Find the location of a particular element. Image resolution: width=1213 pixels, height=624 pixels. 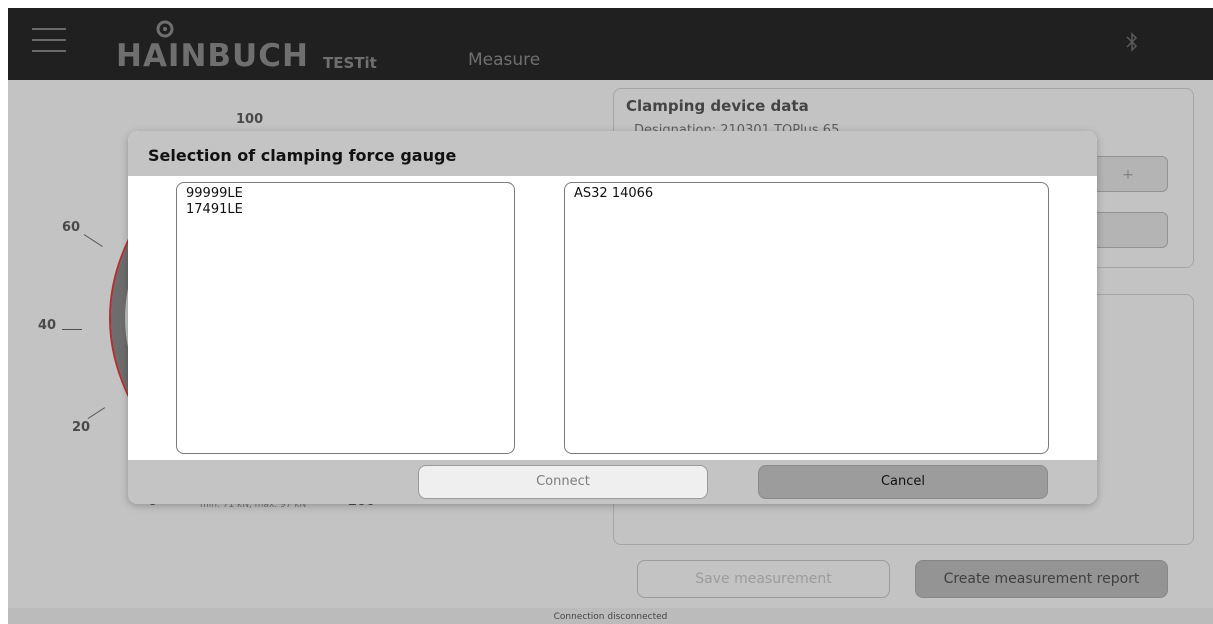

brand-logo: HAINBUCH is located at coordinates (212, 56).